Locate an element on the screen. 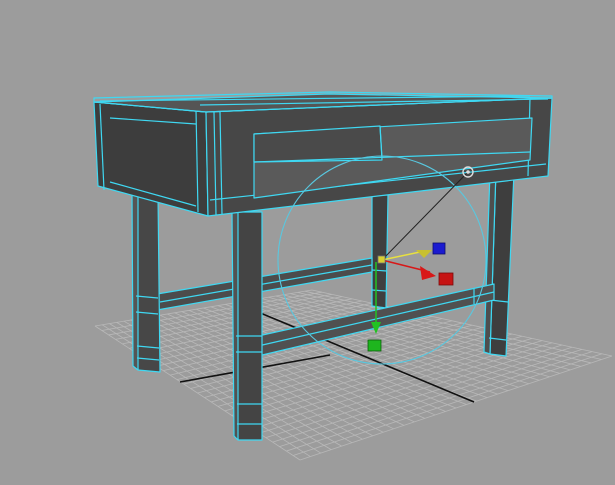  leg-back-left-outer is located at coordinates (146, 282).